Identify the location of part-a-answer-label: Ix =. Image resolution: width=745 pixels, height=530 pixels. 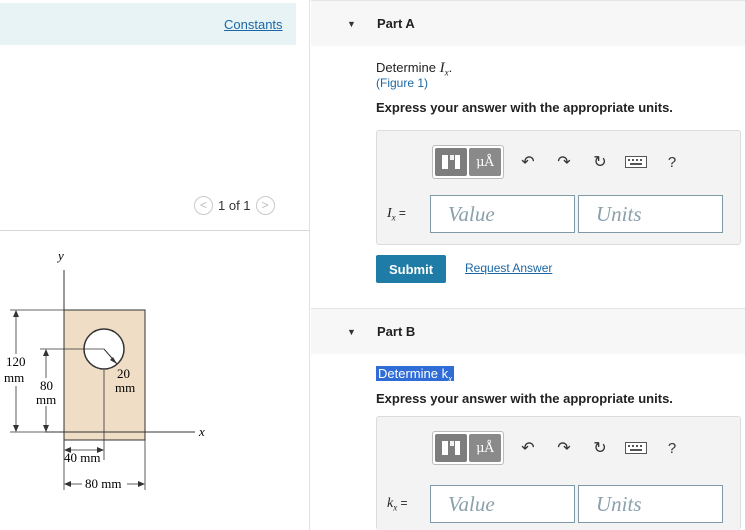
(396, 214).